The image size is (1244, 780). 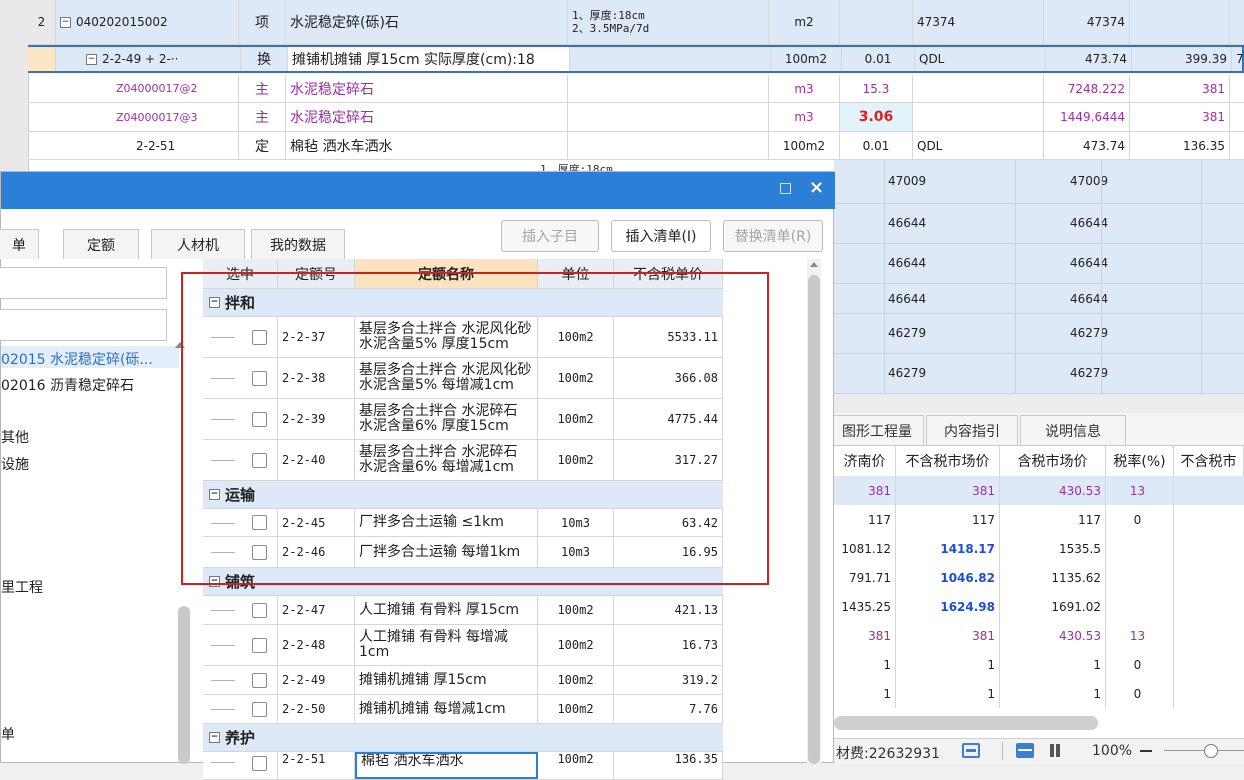 What do you see at coordinates (785, 188) in the screenshot?
I see `maximize-icon: □` at bounding box center [785, 188].